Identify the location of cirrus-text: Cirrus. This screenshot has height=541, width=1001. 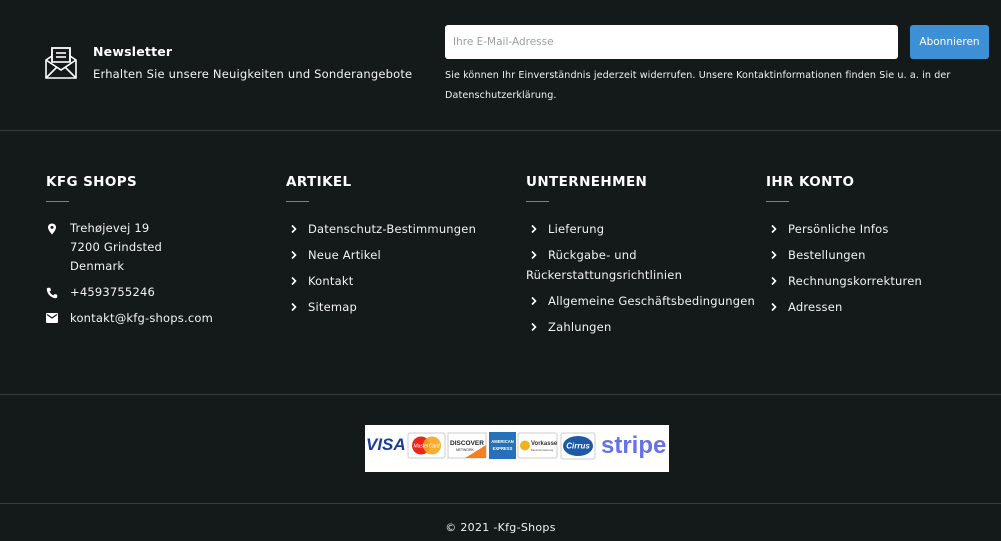
(578, 446).